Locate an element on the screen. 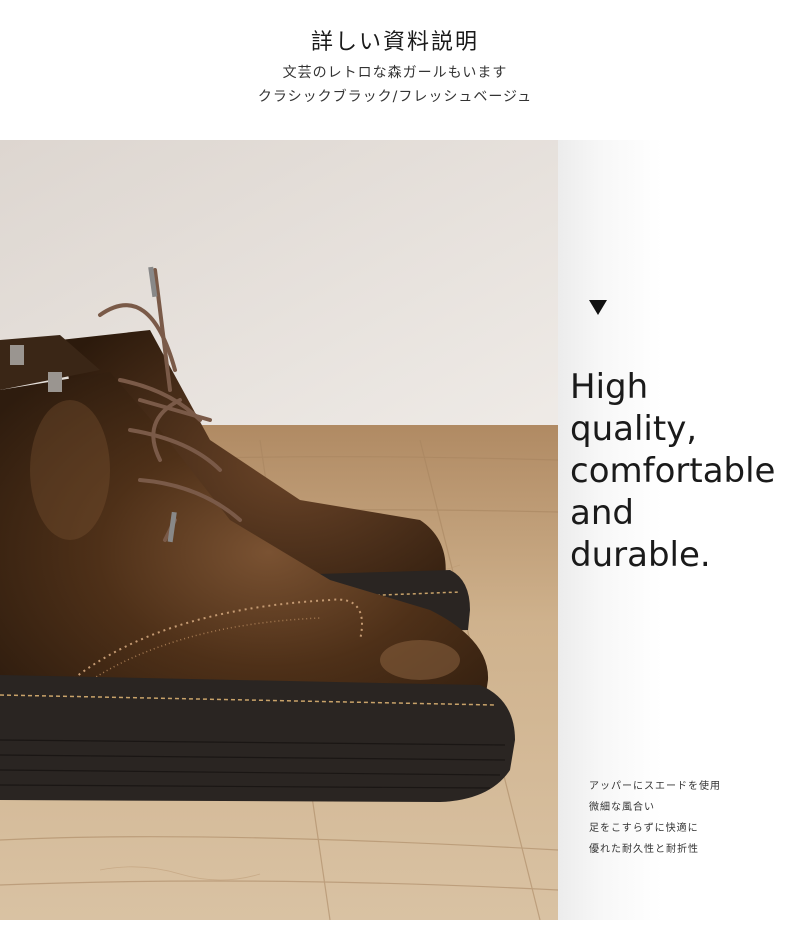 The height and width of the screenshot is (942, 790). headline-line: durable. is located at coordinates (640, 555).